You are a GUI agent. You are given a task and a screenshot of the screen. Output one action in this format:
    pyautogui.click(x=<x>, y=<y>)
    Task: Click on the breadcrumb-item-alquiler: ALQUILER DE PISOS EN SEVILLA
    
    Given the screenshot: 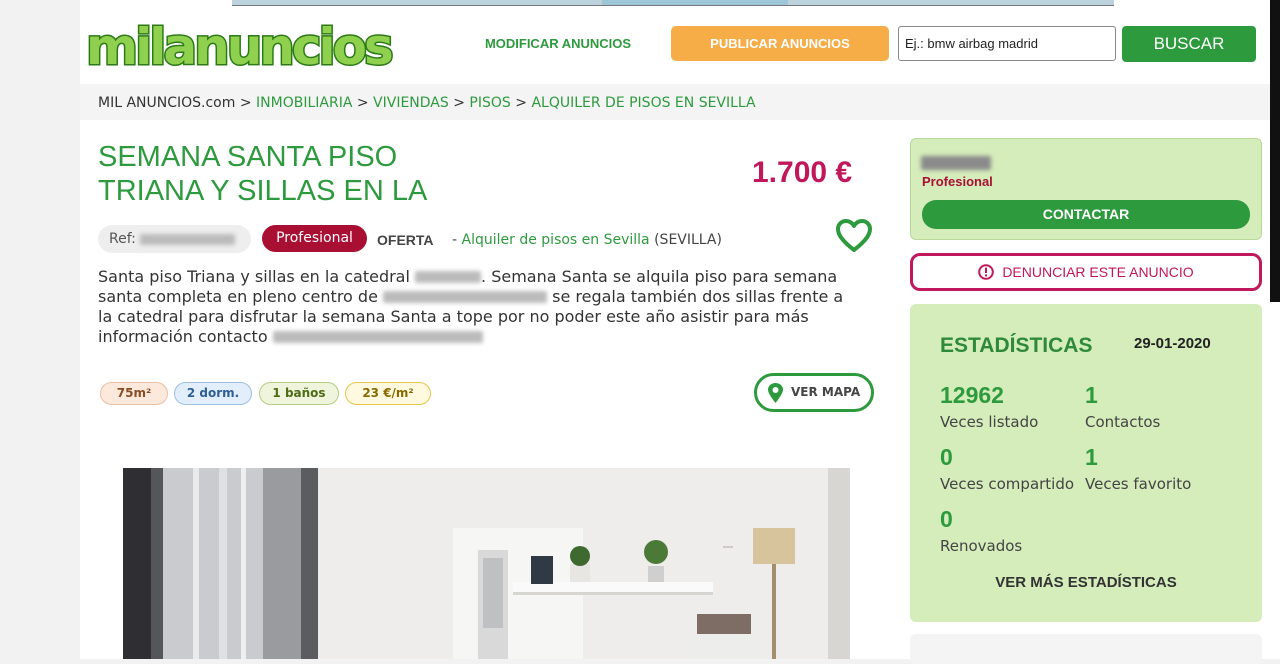 What is the action you would take?
    pyautogui.click(x=643, y=103)
    